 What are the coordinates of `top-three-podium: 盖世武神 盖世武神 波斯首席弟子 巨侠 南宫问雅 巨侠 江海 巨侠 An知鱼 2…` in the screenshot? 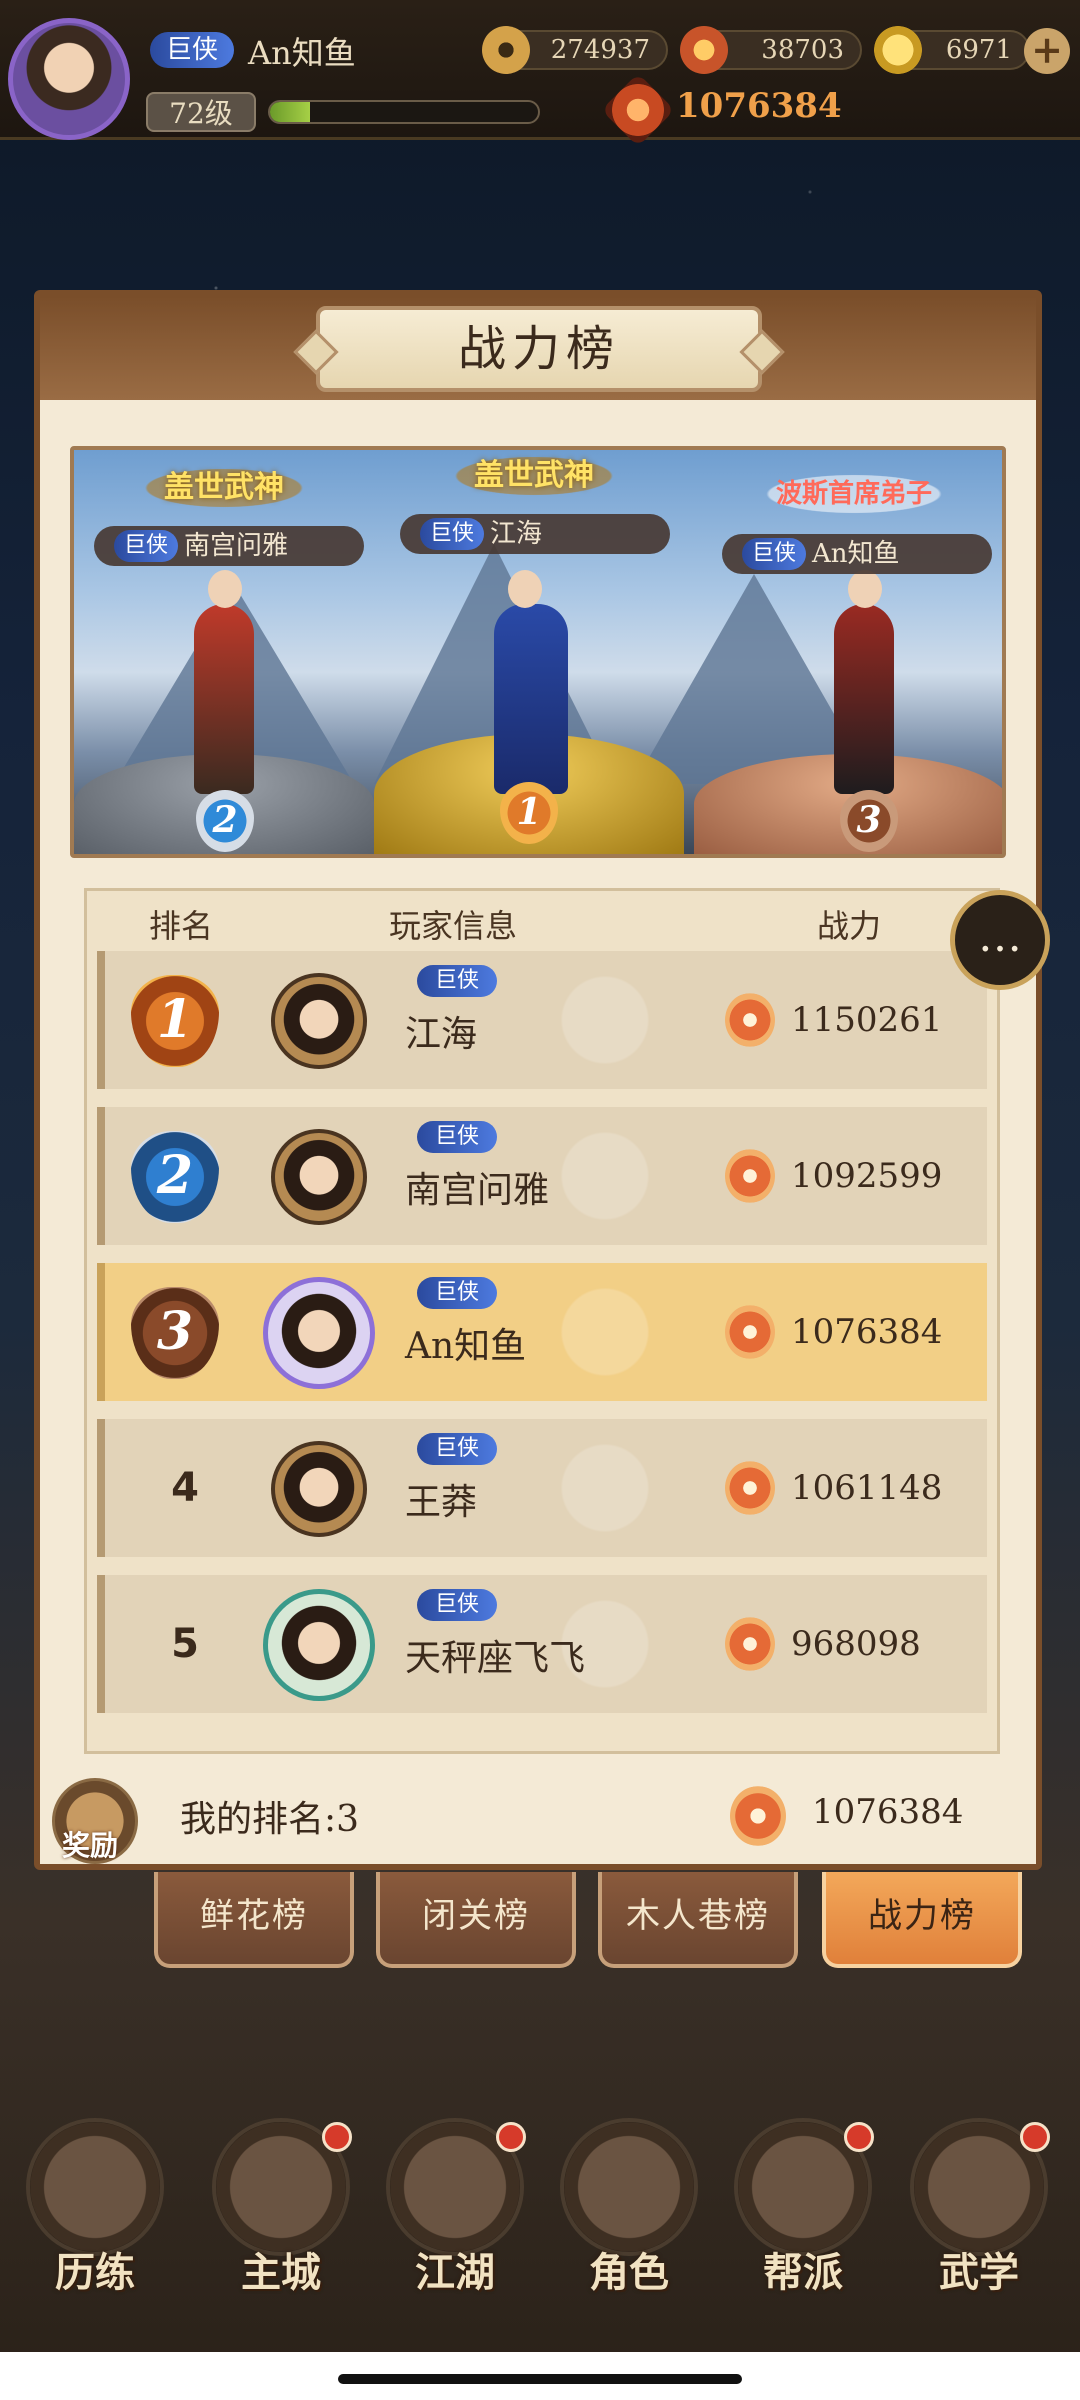 It's located at (538, 652).